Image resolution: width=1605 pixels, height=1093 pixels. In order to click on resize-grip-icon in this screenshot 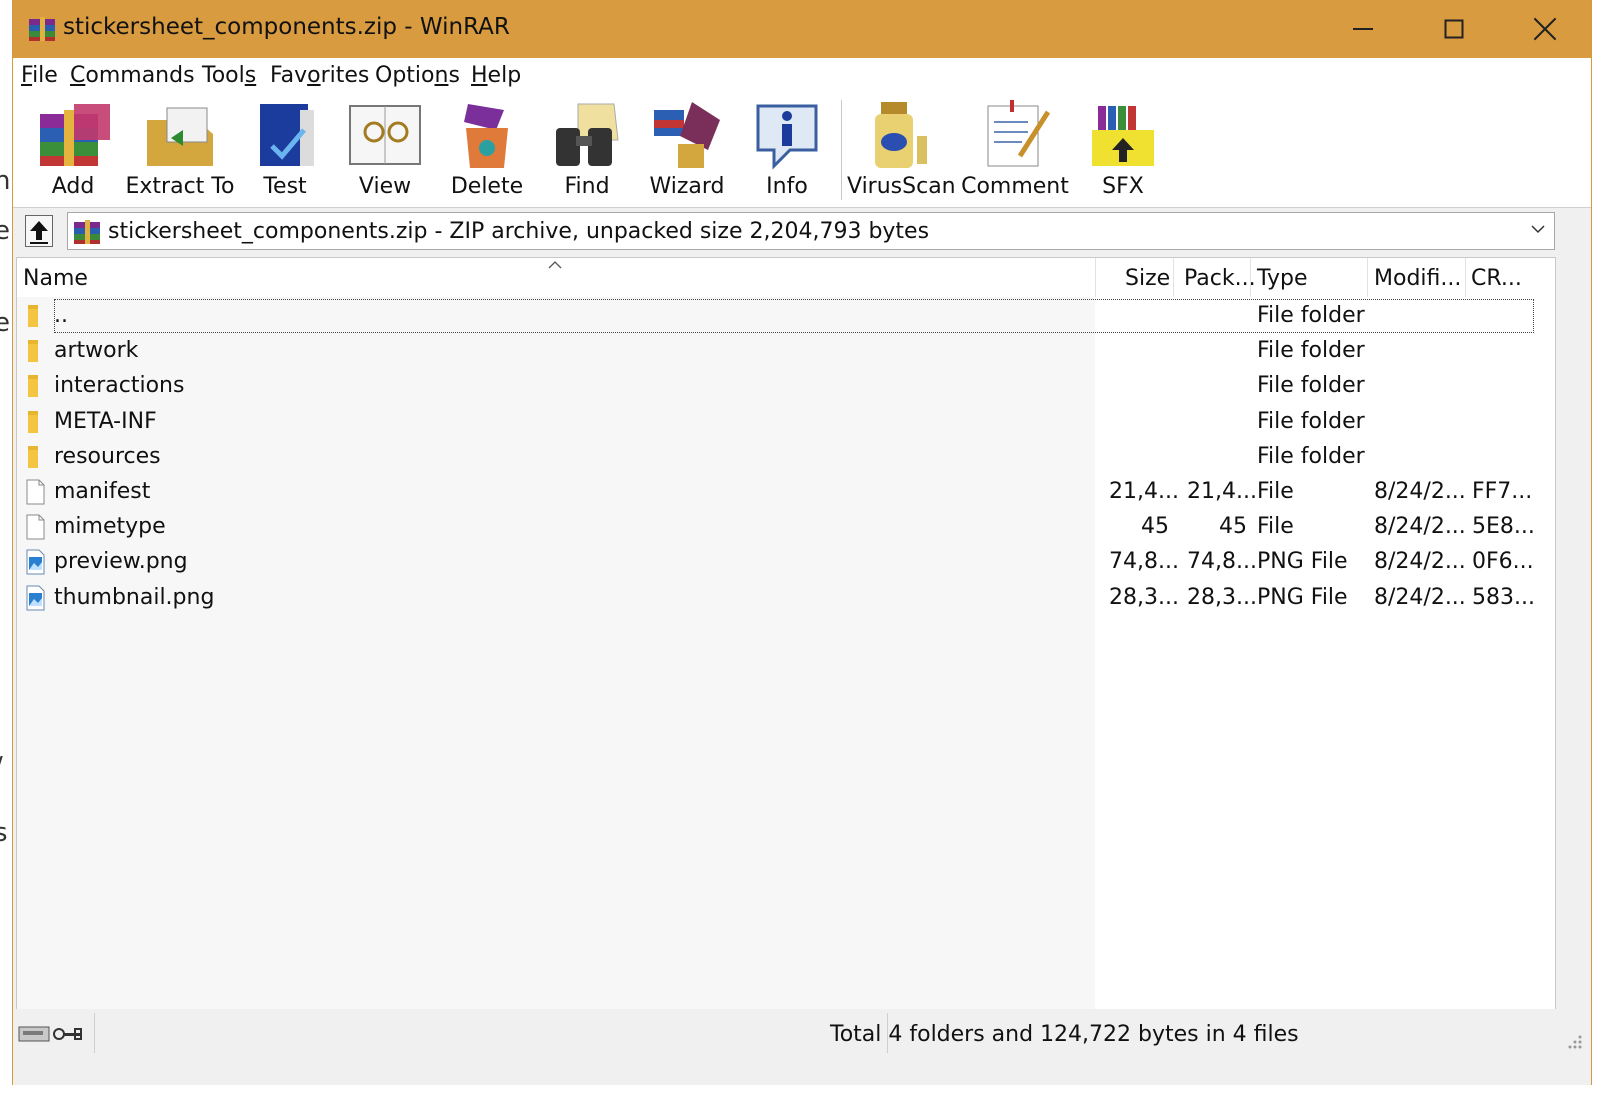, I will do `click(1574, 1041)`.